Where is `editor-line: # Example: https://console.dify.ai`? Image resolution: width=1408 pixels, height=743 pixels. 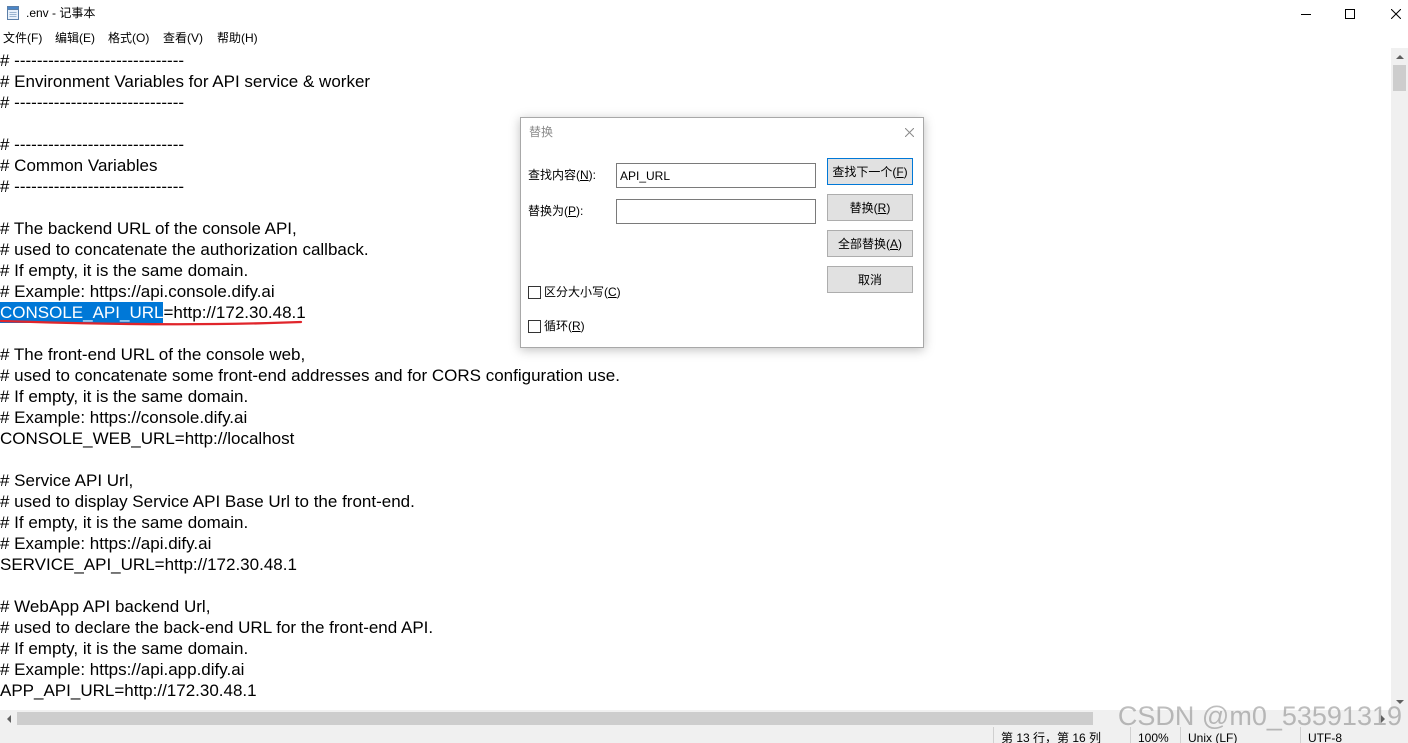
editor-line: # Example: https://console.dify.ai is located at coordinates (310, 417).